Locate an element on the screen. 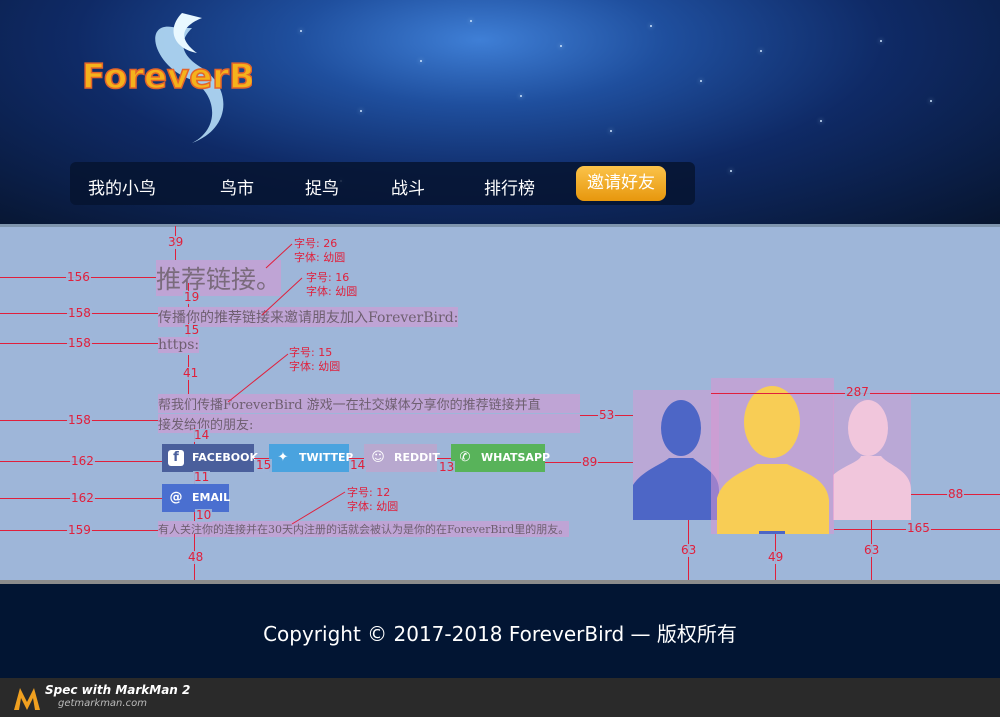 The width and height of the screenshot is (1000, 717). markman-site: getmarkman.com is located at coordinates (102, 703).